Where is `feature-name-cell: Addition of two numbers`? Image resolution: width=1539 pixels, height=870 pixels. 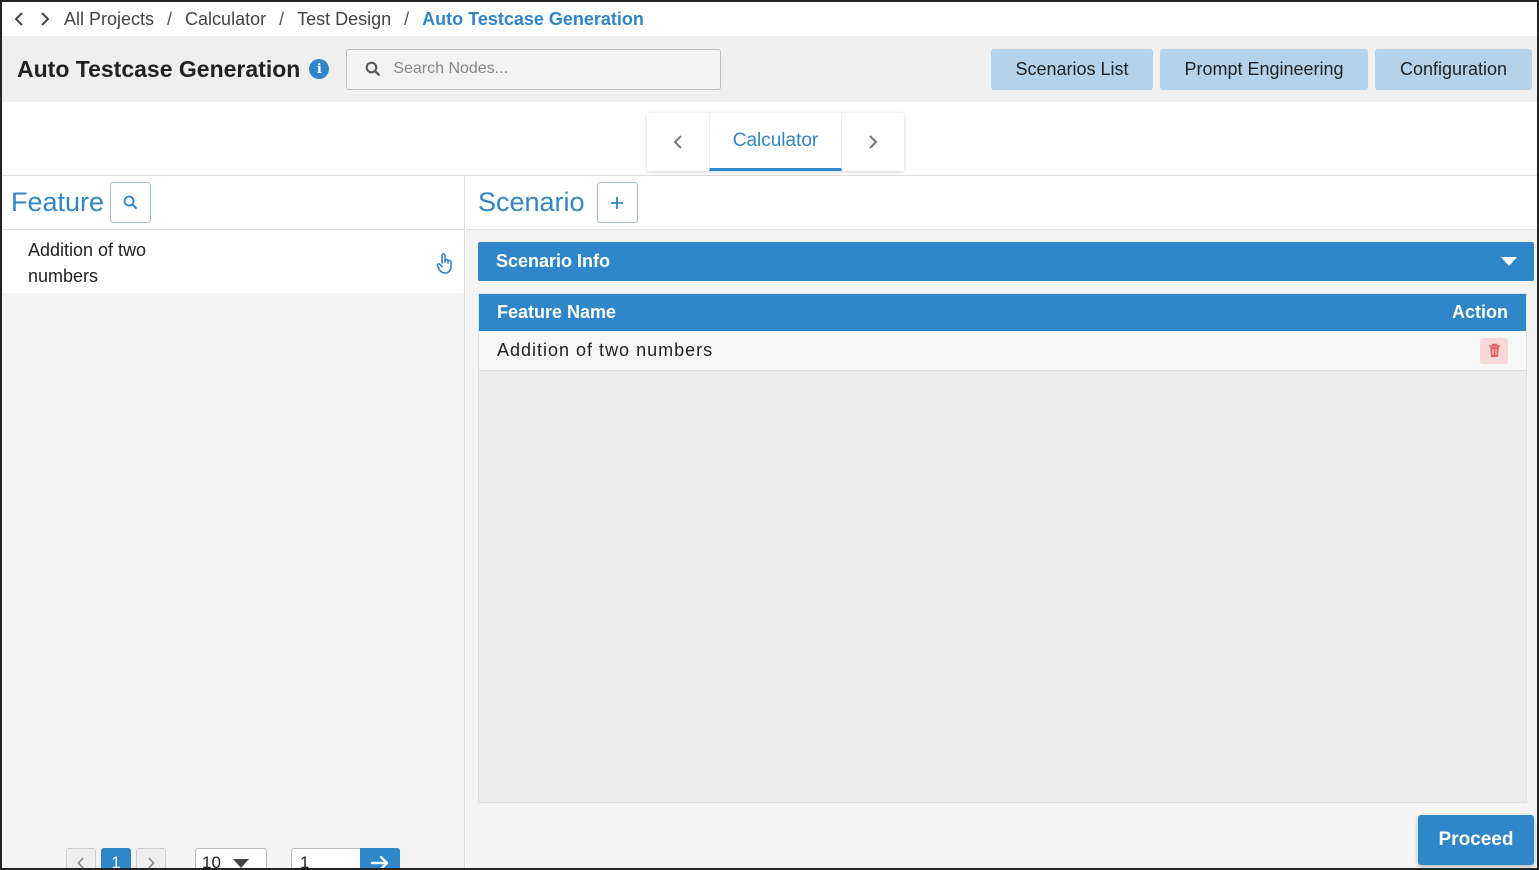
feature-name-cell: Addition of two numbers is located at coordinates (605, 350).